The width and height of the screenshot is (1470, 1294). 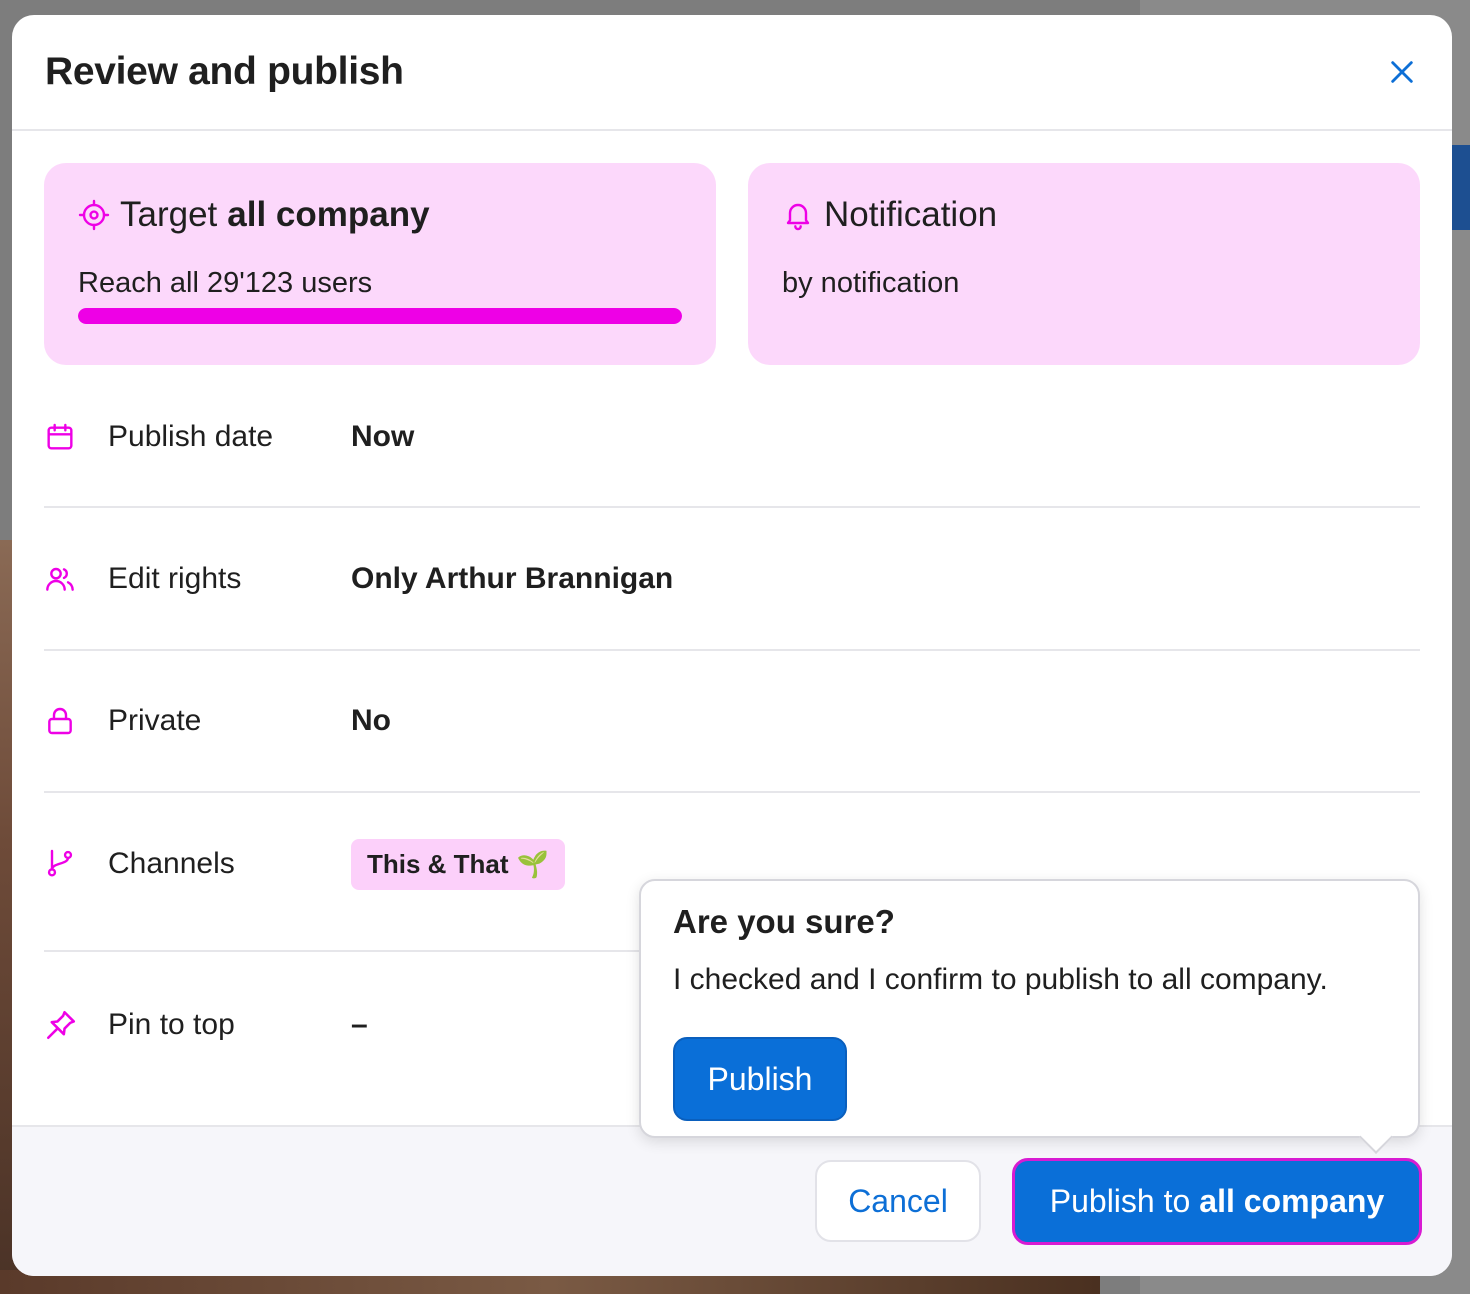 What do you see at coordinates (76, 1025) in the screenshot?
I see `pin-icon` at bounding box center [76, 1025].